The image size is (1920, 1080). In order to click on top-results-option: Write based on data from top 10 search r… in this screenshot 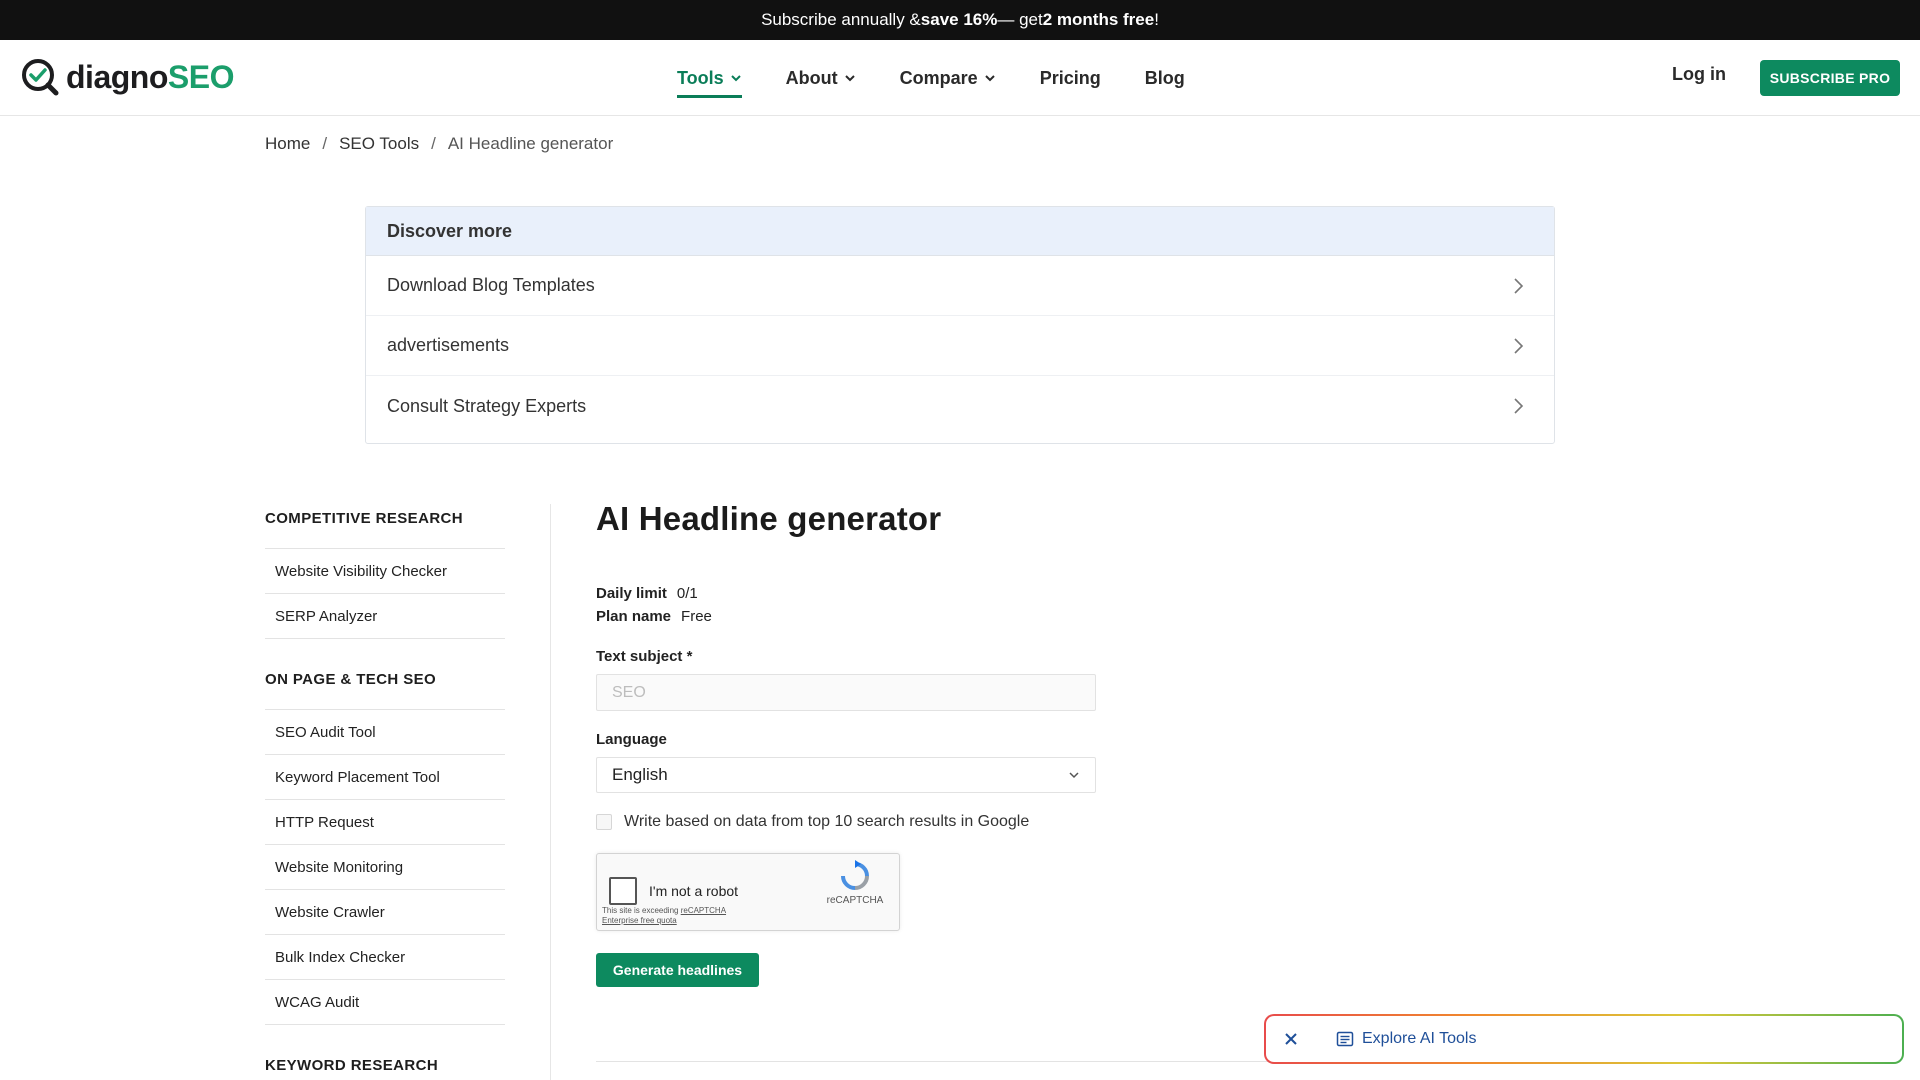, I will do `click(946, 822)`.